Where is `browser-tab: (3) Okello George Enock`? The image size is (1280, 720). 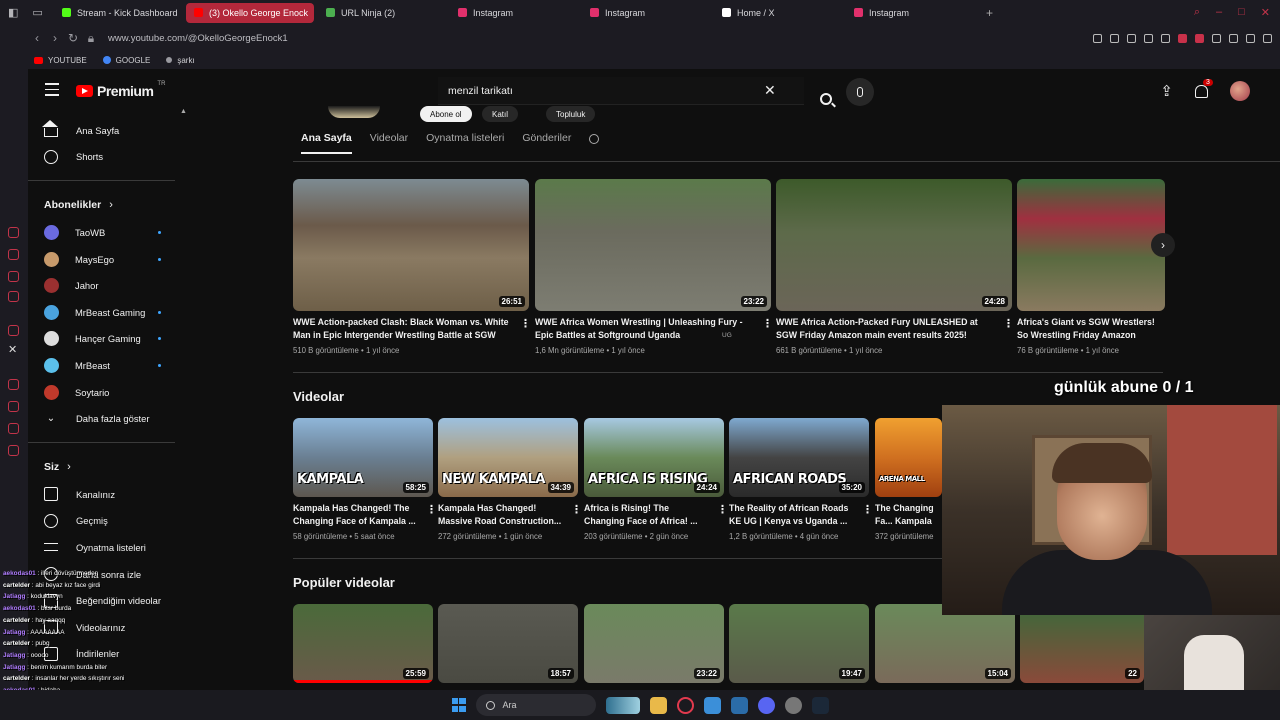
browser-tab: (3) Okello George Enock is located at coordinates (250, 12).